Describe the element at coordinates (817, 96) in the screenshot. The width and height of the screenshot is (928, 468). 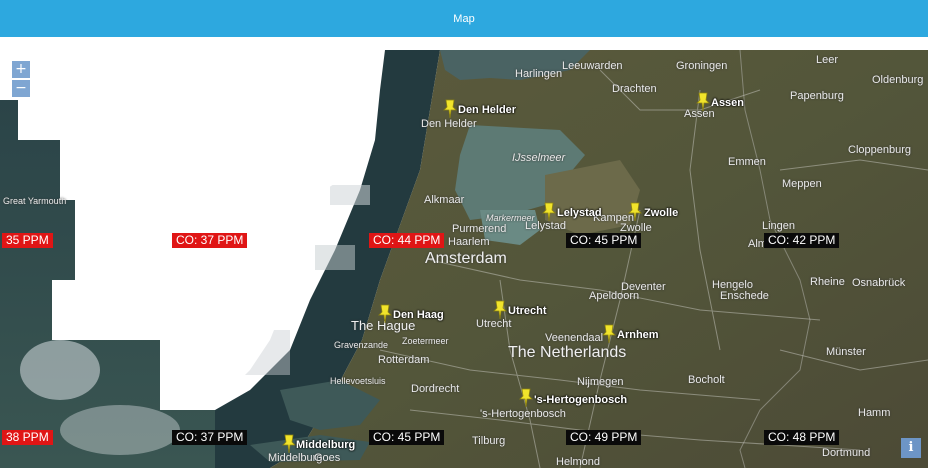
I see `basemap-label: Papenburg` at that location.